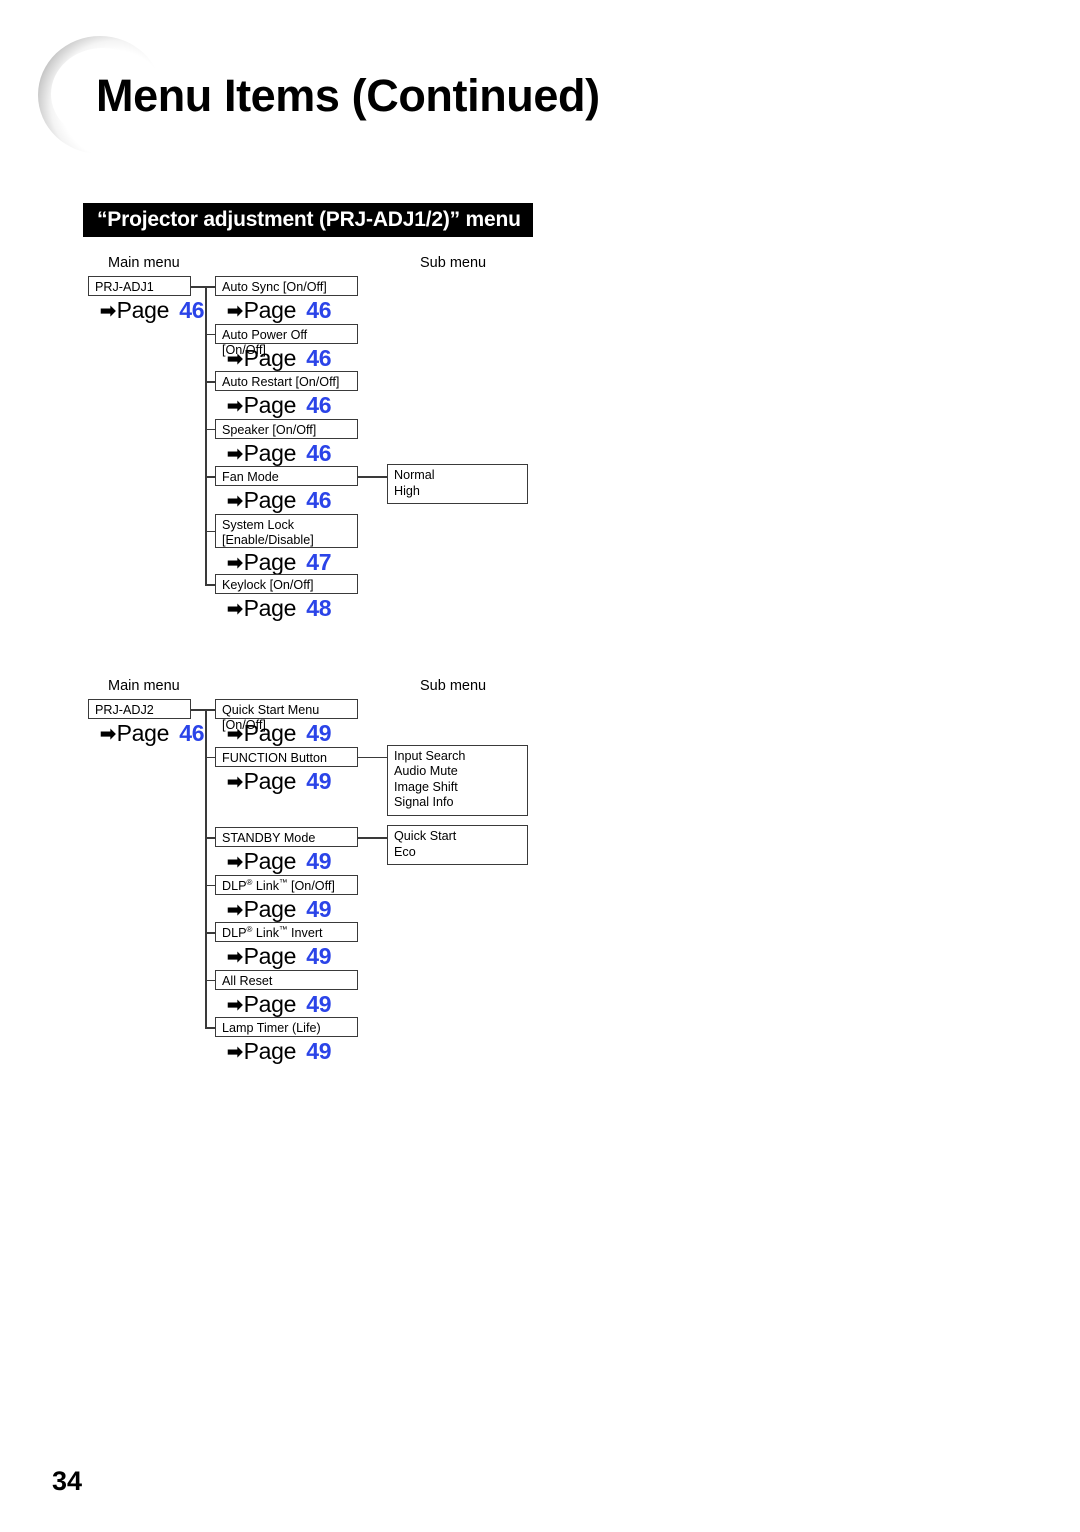 The width and height of the screenshot is (1080, 1532). Describe the element at coordinates (308, 220) in the screenshot. I see `section-title-bar: “Projector adjustment (PRJ-ADJ1/2)” menu` at that location.